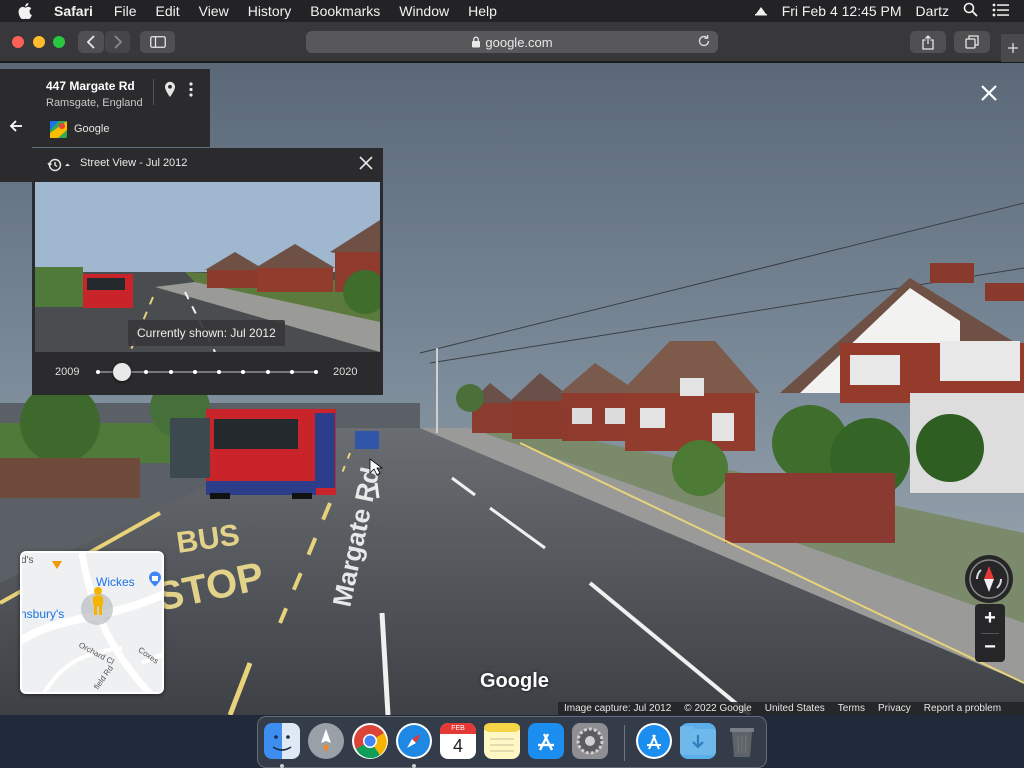 The image size is (1024, 768). I want to click on car, so click(367, 440).